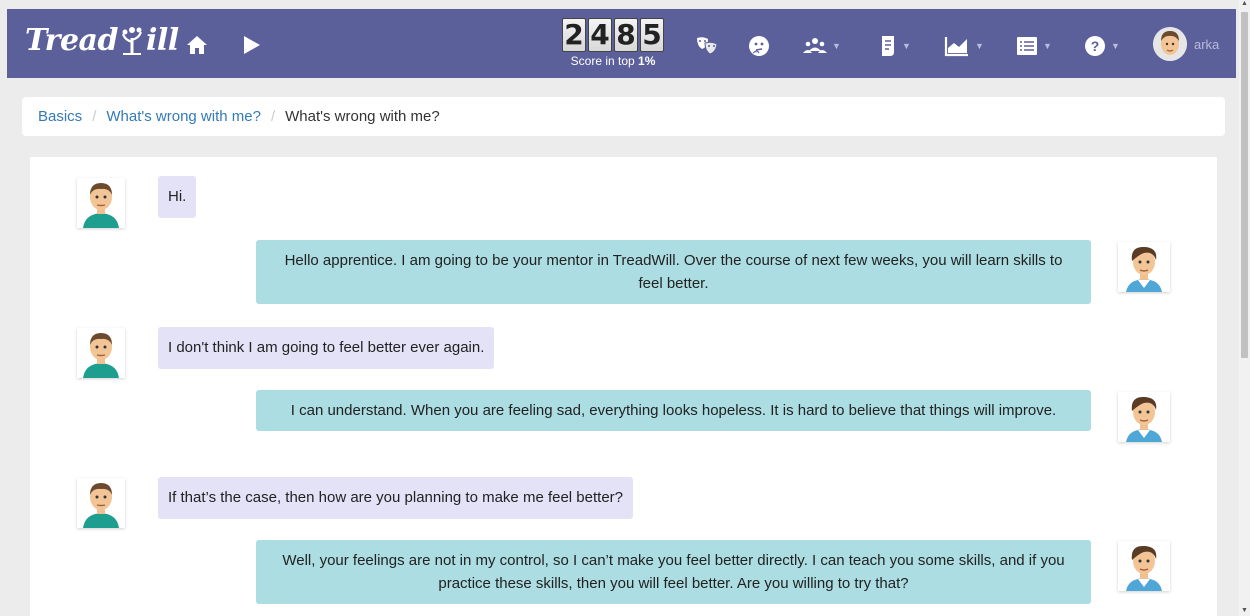 The image size is (1250, 616). What do you see at coordinates (162, 40) in the screenshot?
I see `logo-text-part2: ill` at bounding box center [162, 40].